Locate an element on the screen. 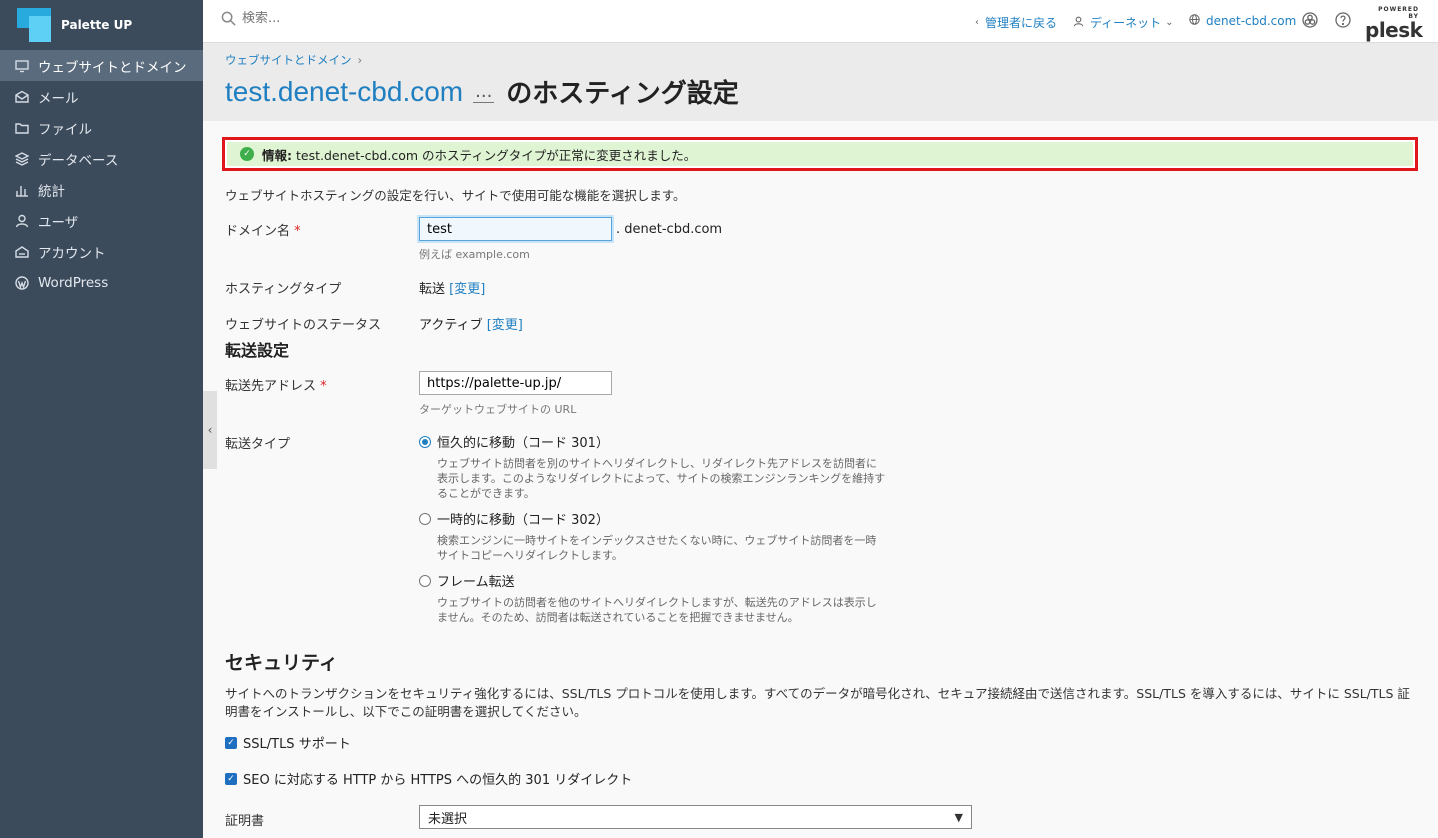 The image size is (1438, 838). sidebar-item-label: WordPress is located at coordinates (73, 282).